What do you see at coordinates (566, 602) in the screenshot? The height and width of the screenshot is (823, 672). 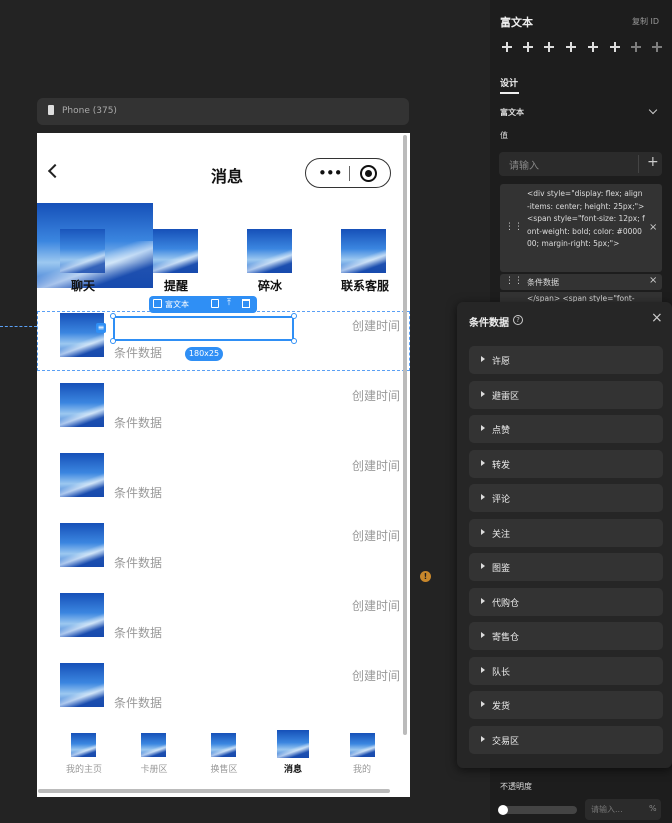 I see `condition-item: 代购仓` at bounding box center [566, 602].